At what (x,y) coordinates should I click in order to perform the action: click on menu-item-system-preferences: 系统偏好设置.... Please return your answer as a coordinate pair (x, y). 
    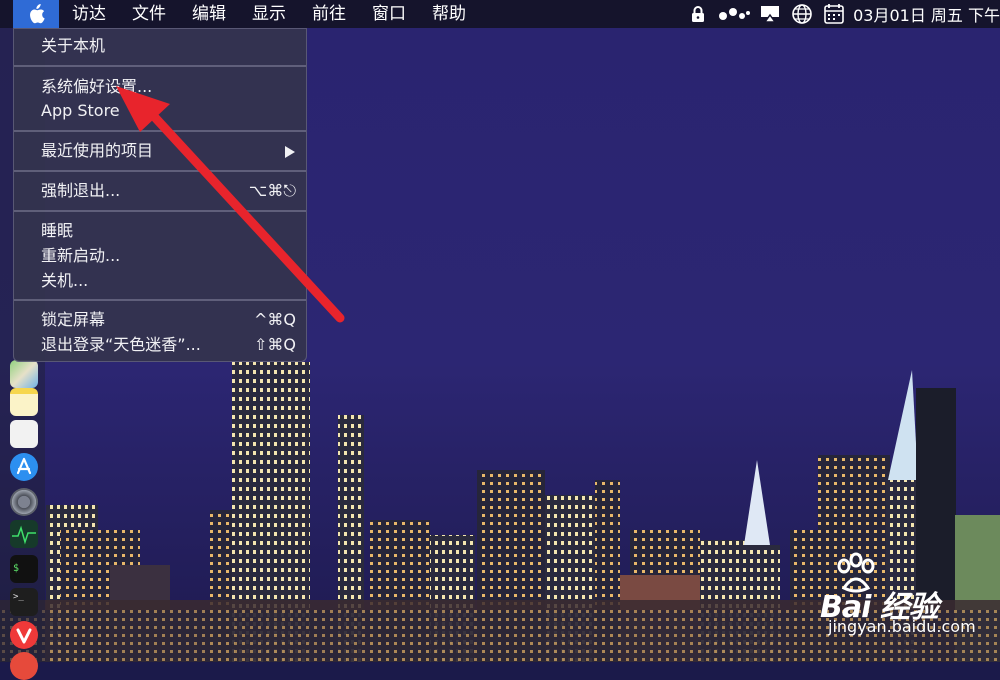
    Looking at the image, I should click on (160, 87).